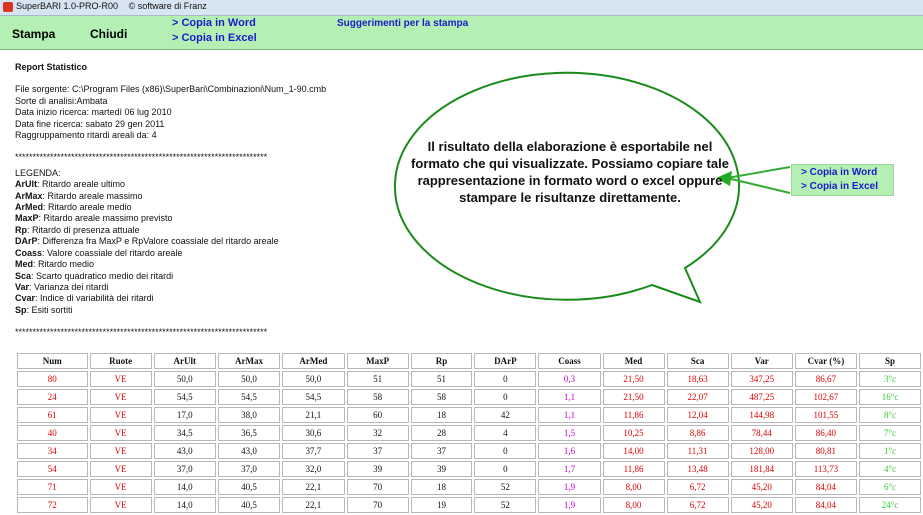 This screenshot has width=923, height=515. I want to click on table-cell: 21,50, so click(633, 379).